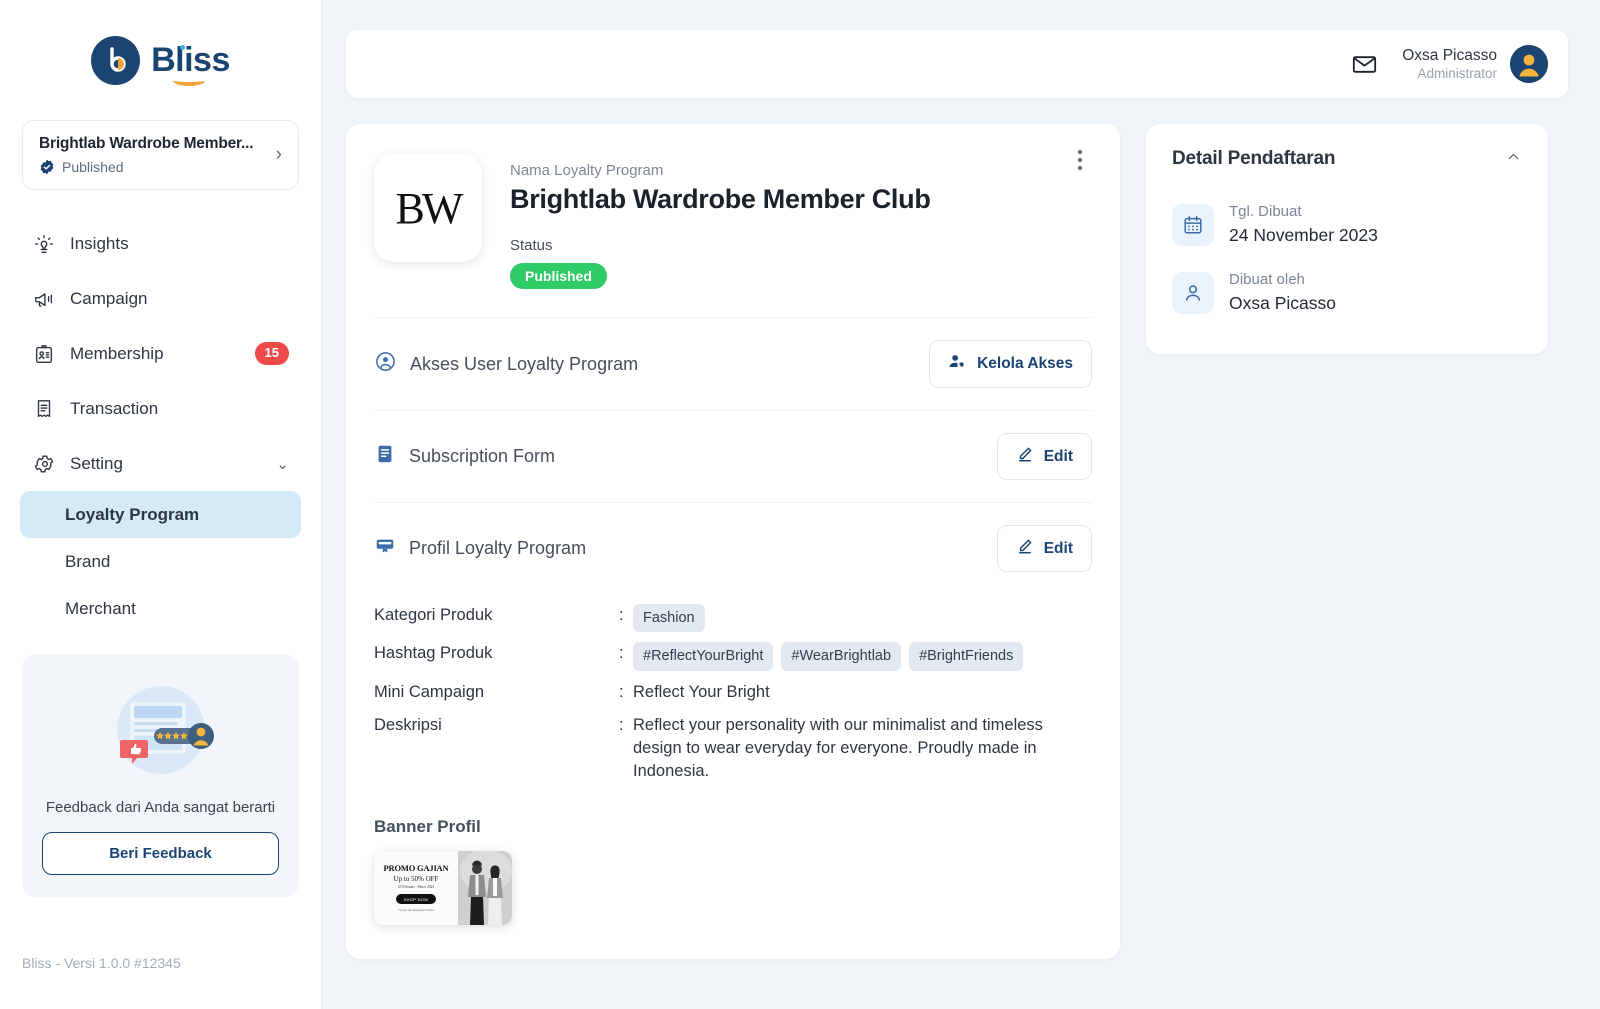  I want to click on user-name: Oxsa Picasso, so click(1449, 55).